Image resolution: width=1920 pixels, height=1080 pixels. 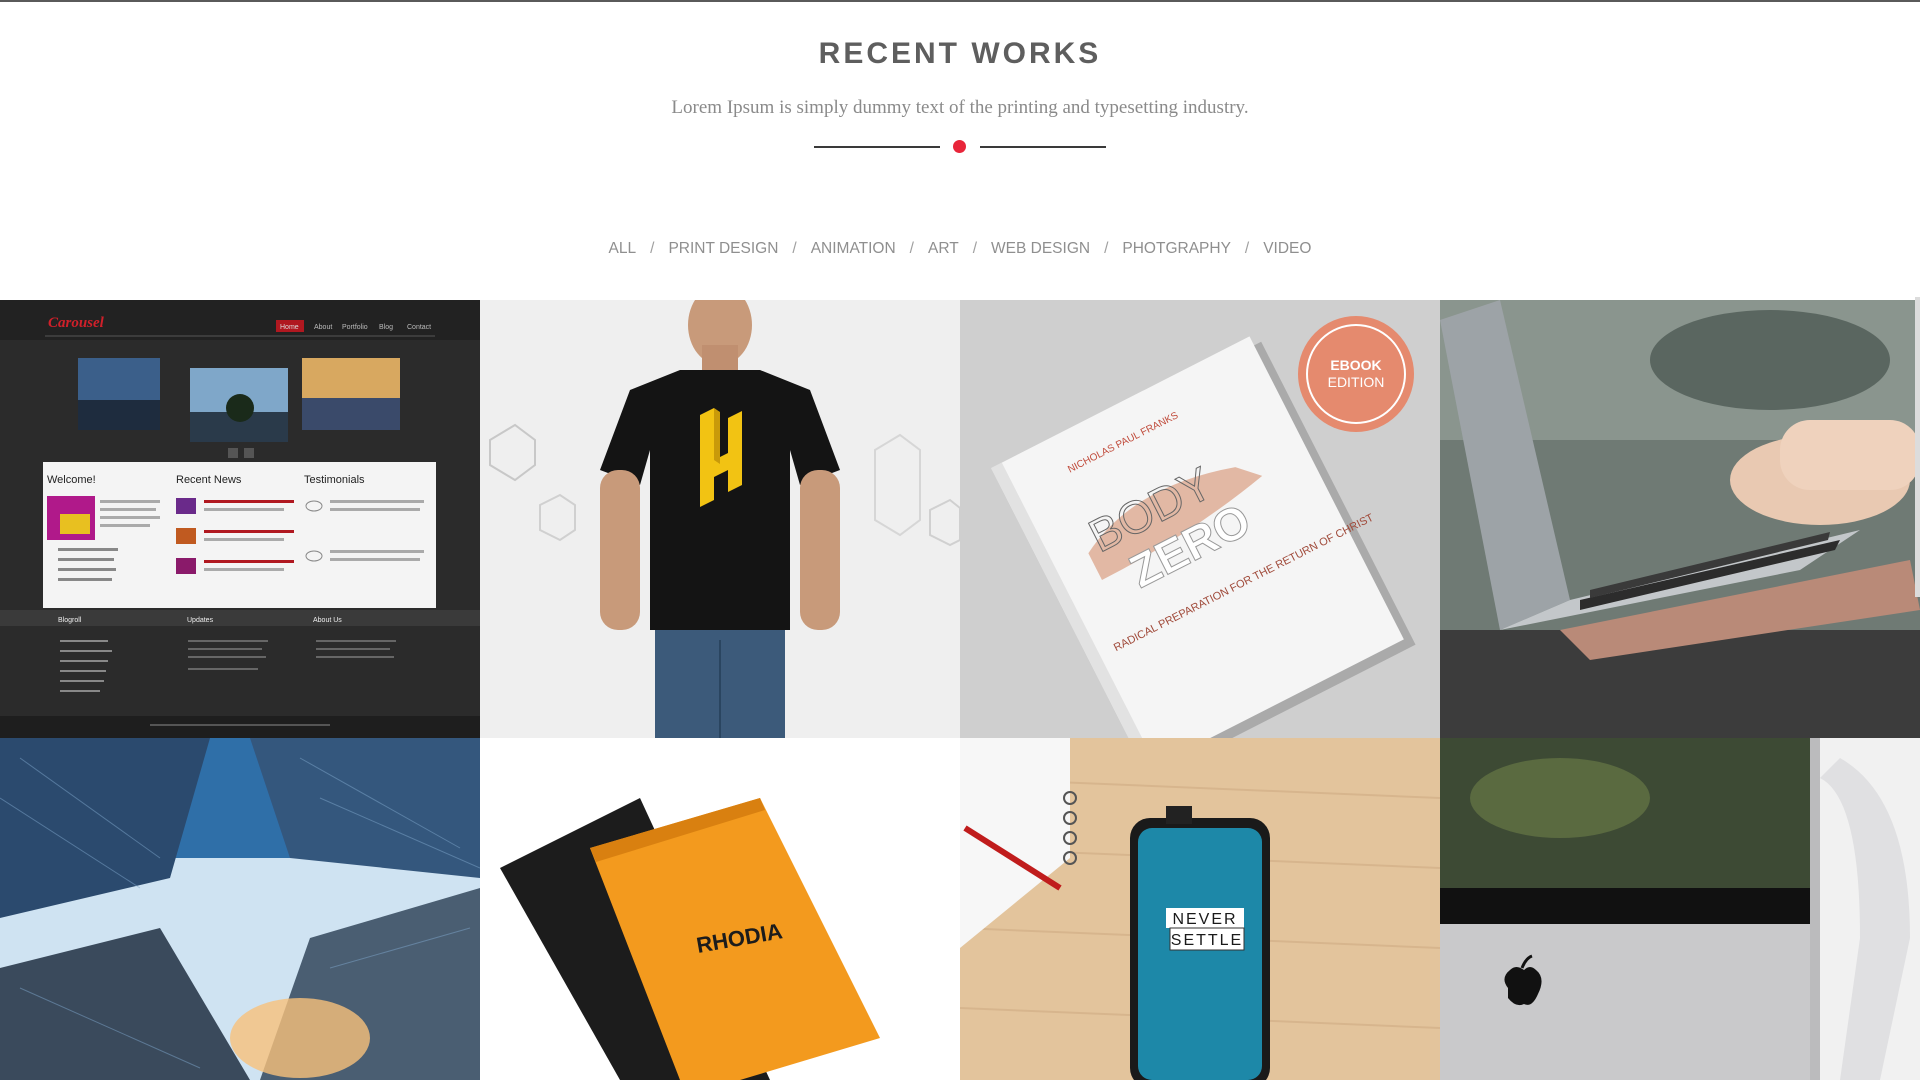 What do you see at coordinates (723, 249) in the screenshot?
I see `filter-print-design: PRINT DESIGN` at bounding box center [723, 249].